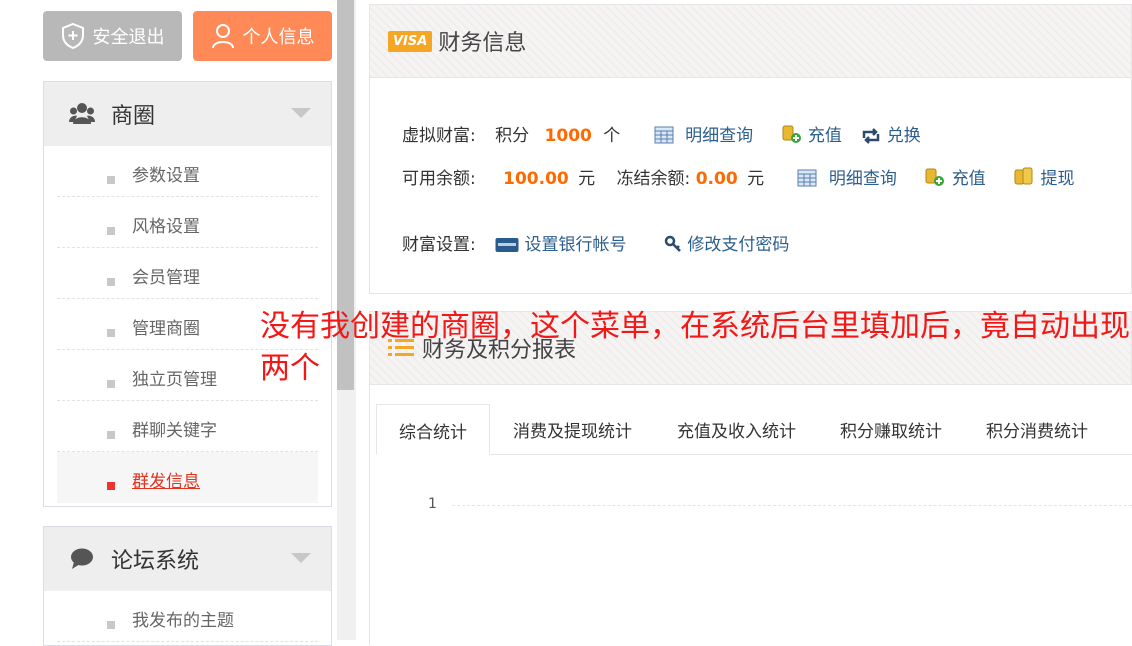 The image size is (1132, 646). I want to click on tab-recharge-income: 充值及收入统计, so click(736, 429).